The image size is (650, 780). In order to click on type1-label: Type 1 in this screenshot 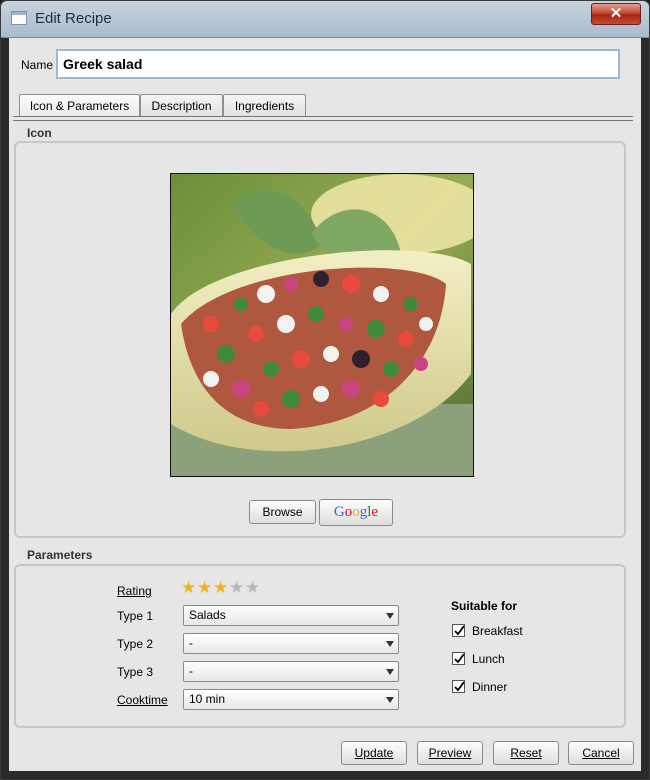, I will do `click(135, 616)`.